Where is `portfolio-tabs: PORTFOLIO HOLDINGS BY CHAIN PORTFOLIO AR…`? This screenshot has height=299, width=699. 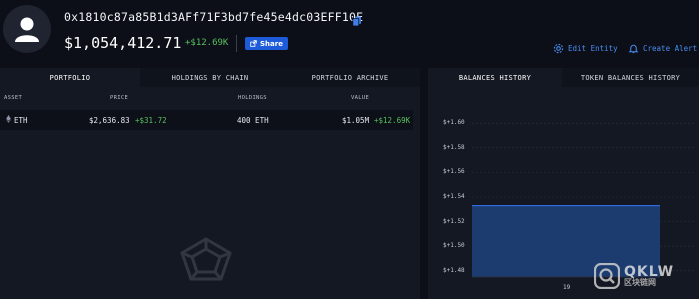 portfolio-tabs: PORTFOLIO HOLDINGS BY CHAIN PORTFOLIO AR… is located at coordinates (210, 77).